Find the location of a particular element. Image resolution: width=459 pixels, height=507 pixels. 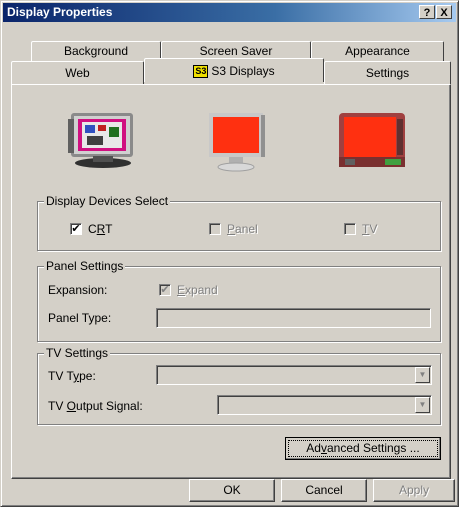

panel-label-accel: P is located at coordinates (231, 229).